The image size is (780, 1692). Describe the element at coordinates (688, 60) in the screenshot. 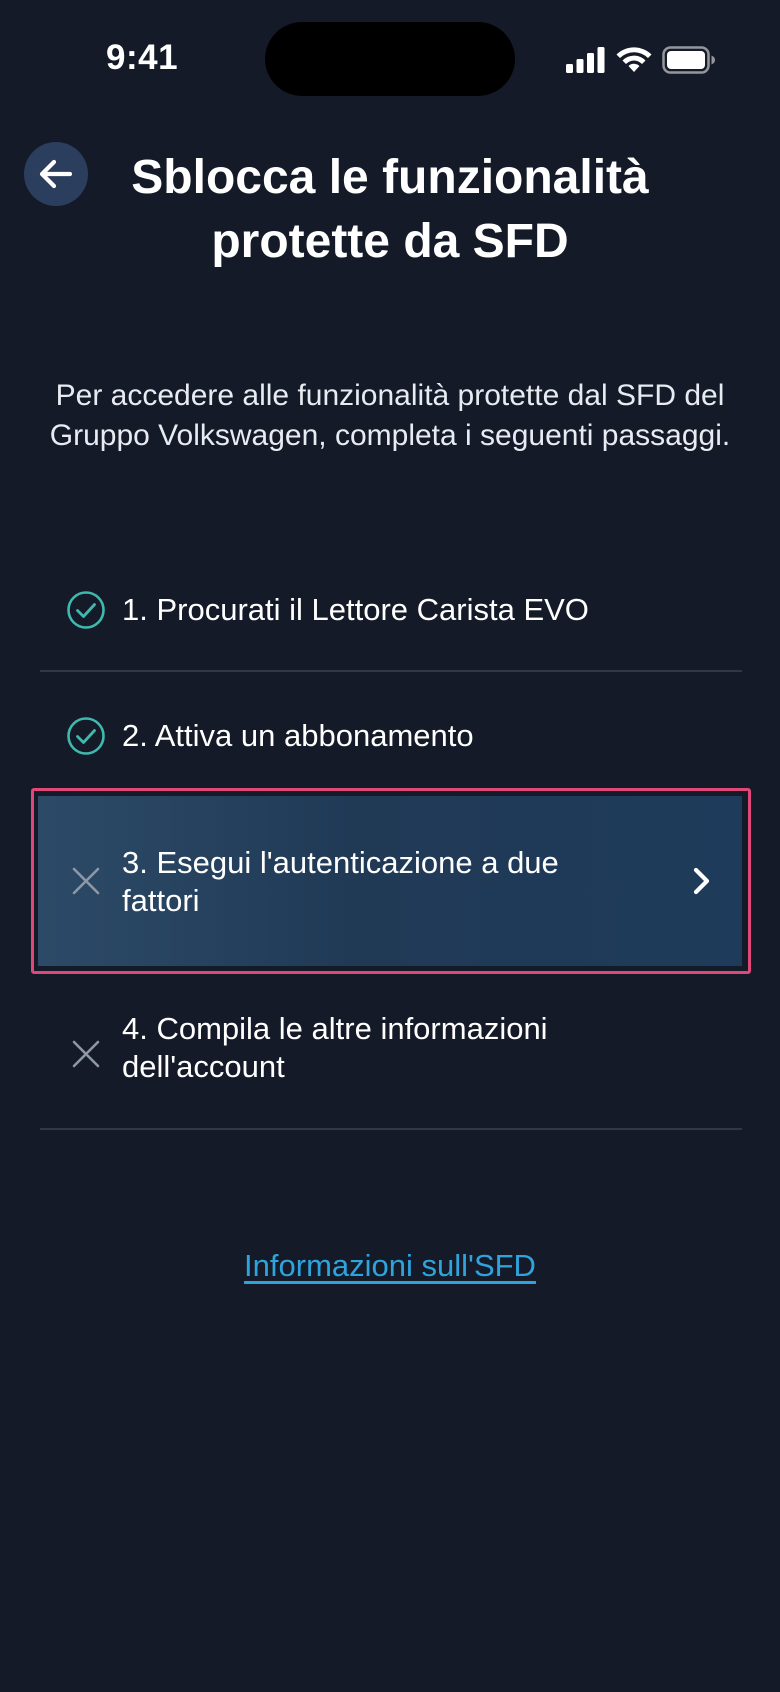

I see `battery-icon` at that location.